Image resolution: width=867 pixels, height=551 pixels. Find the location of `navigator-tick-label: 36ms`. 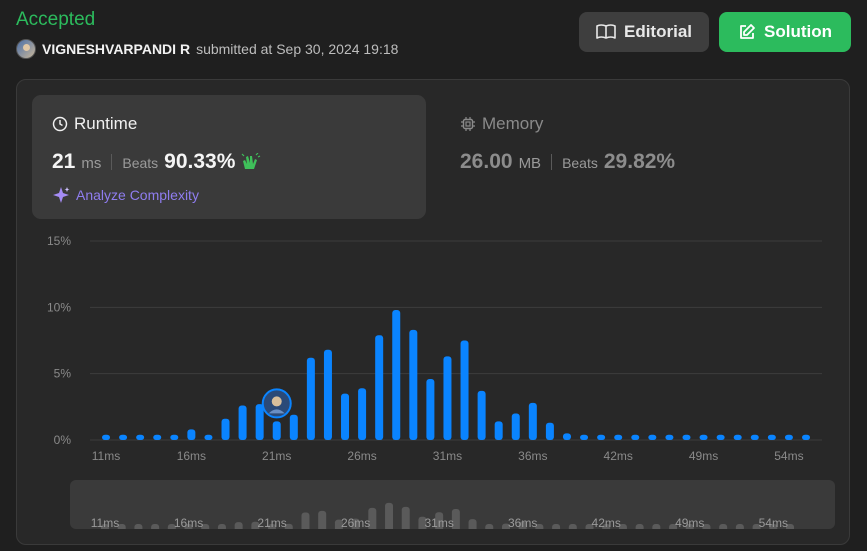

navigator-tick-label: 36ms is located at coordinates (522, 522).